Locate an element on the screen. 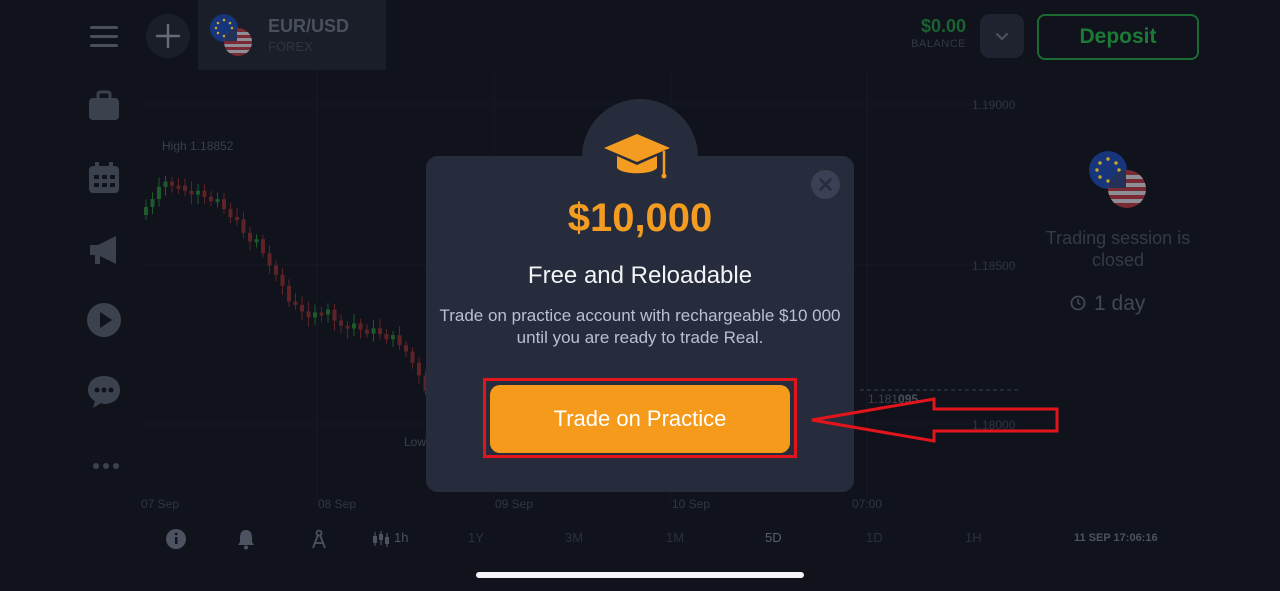 This screenshot has height=591, width=1280. date-label: 10 Sep is located at coordinates (691, 504).